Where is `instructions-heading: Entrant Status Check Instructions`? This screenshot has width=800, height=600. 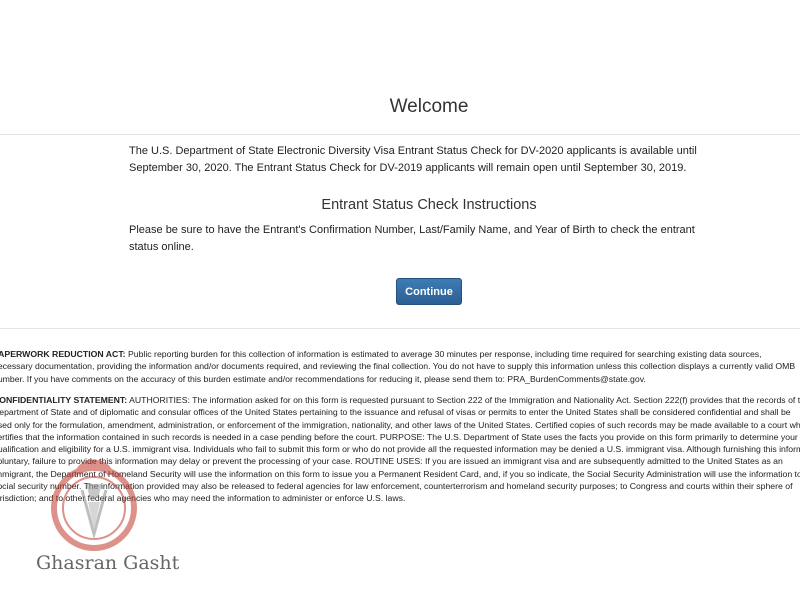 instructions-heading: Entrant Status Check Instructions is located at coordinates (429, 205).